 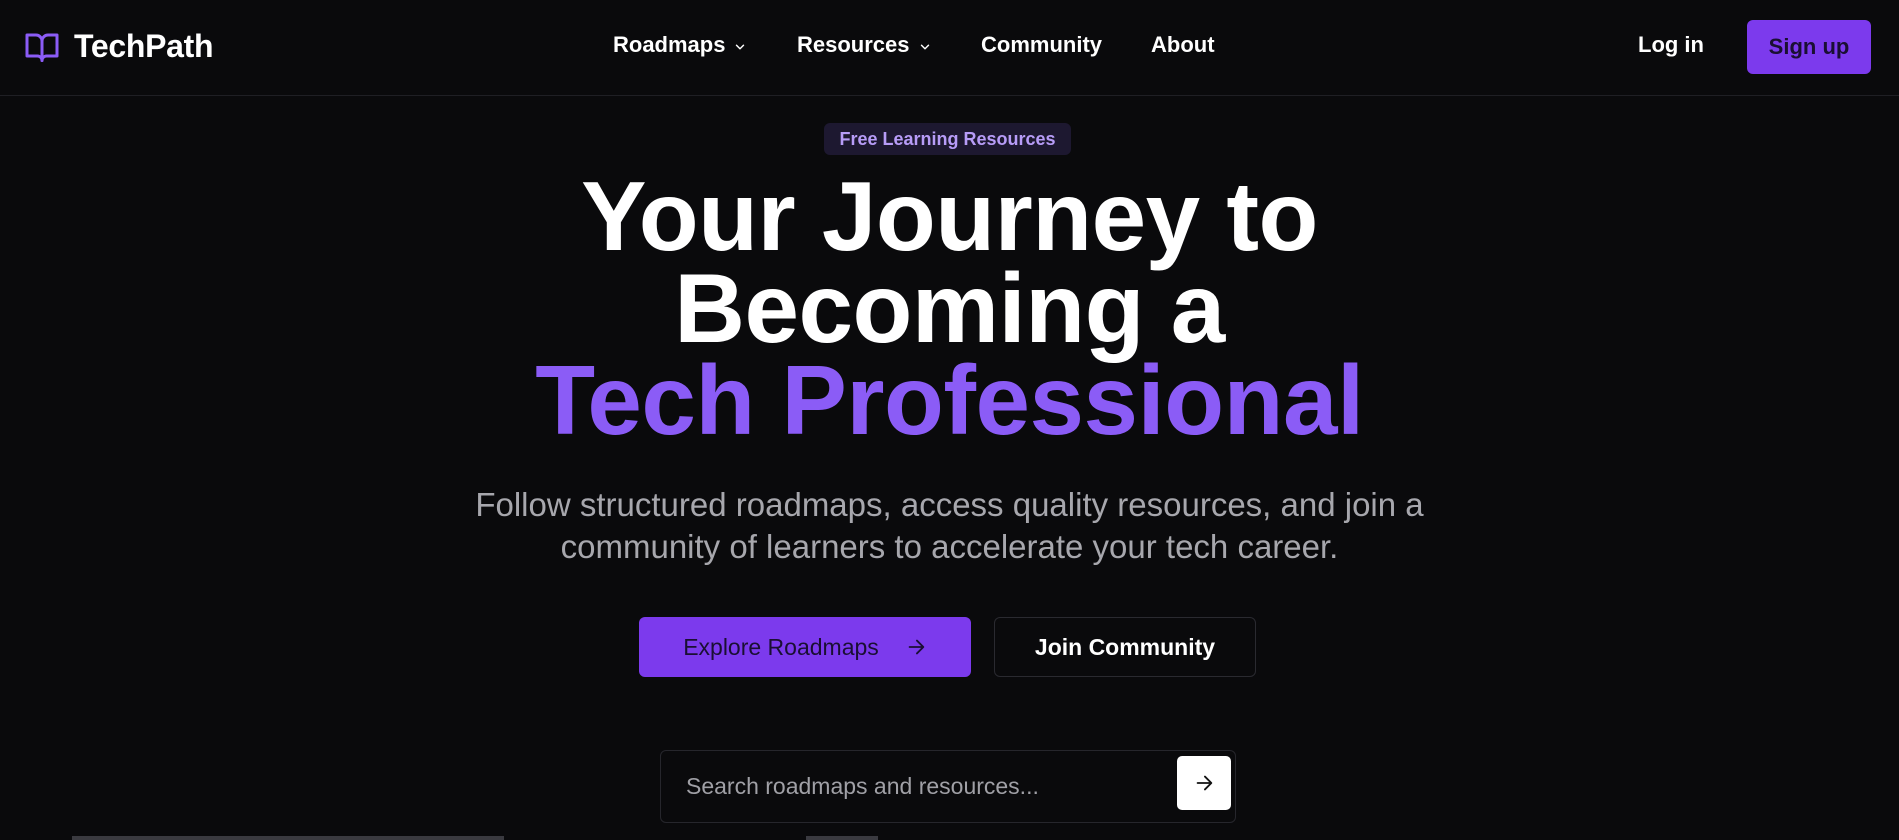 I want to click on brand-name: TechPath, so click(x=144, y=46).